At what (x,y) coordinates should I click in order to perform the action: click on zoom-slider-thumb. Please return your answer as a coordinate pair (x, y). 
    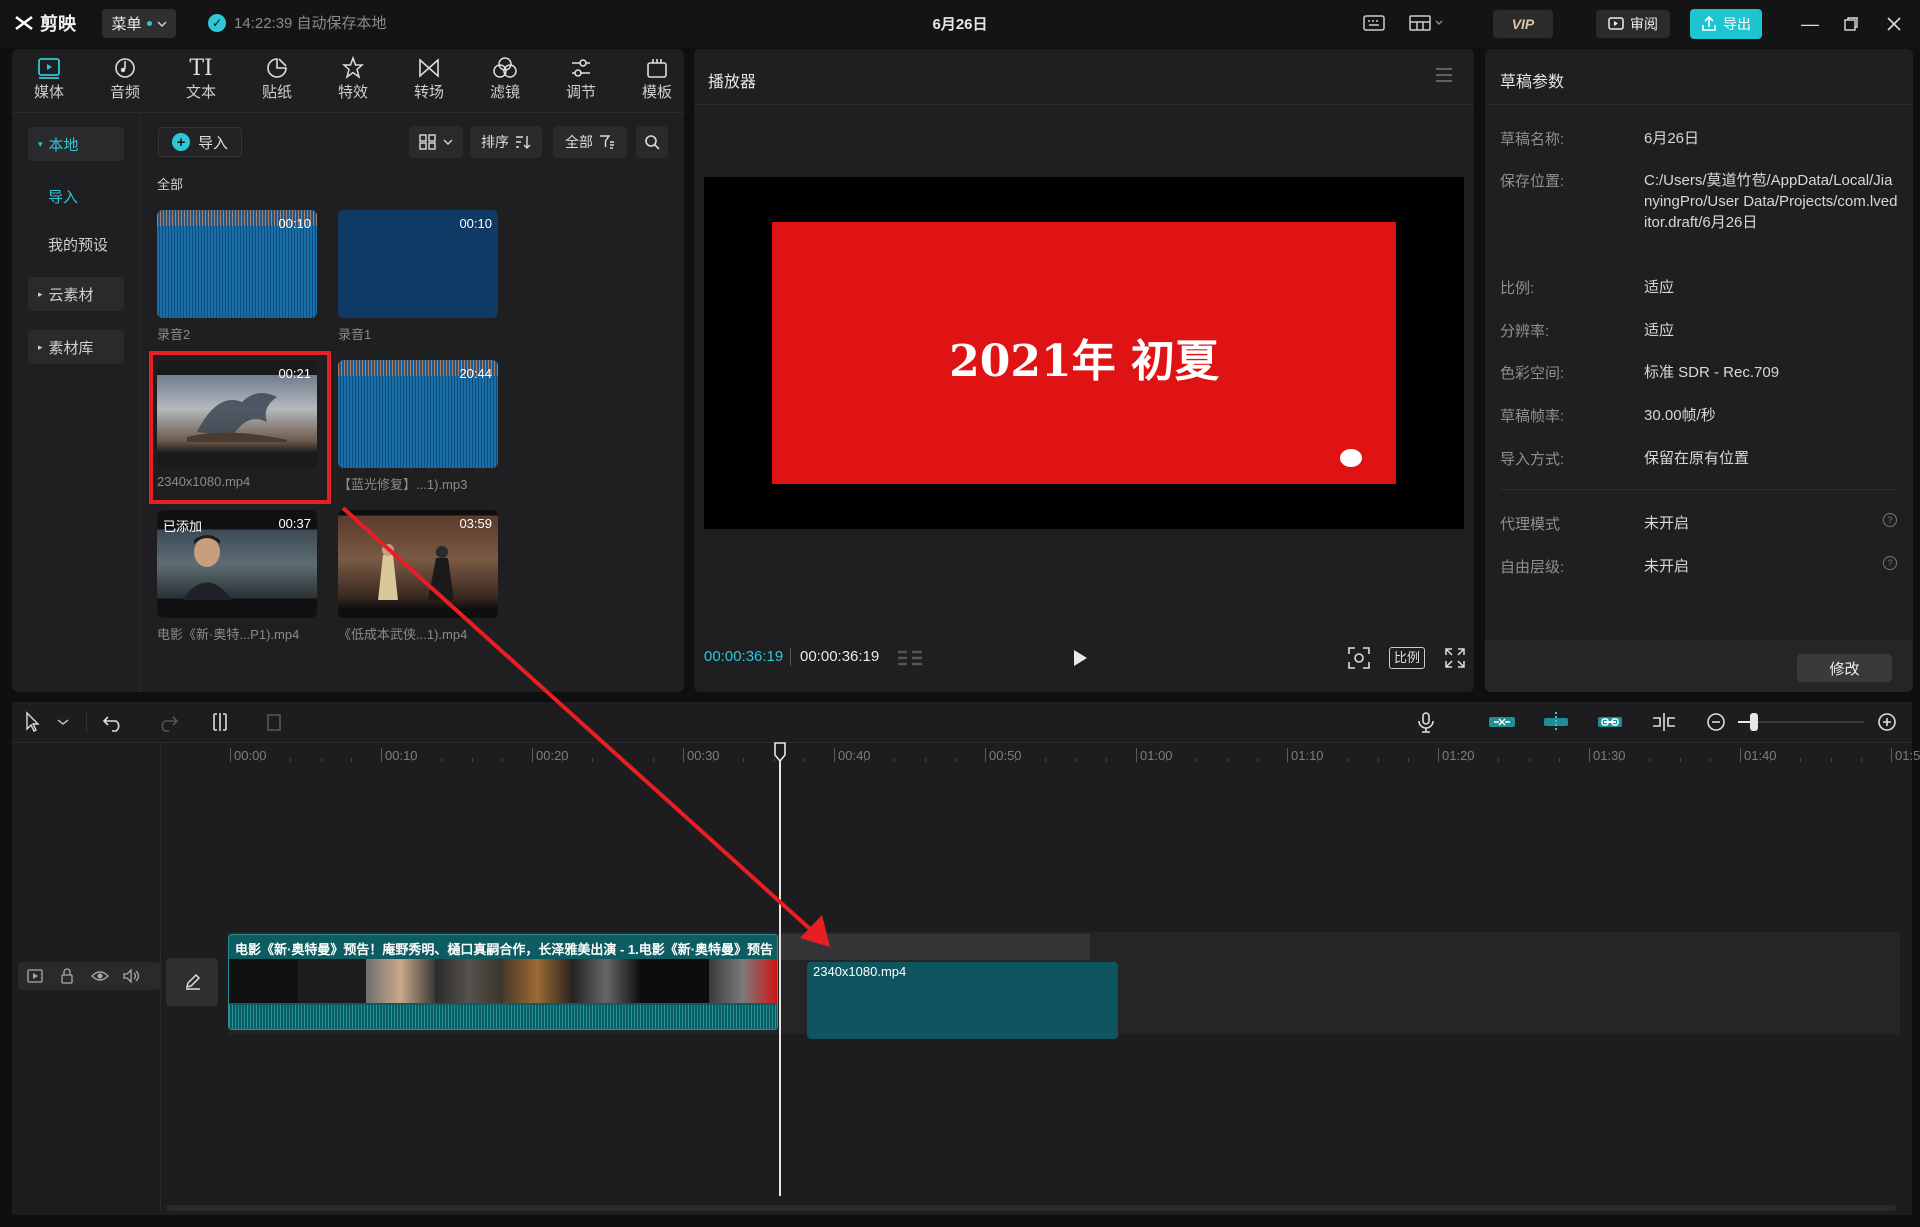
    Looking at the image, I should click on (1754, 722).